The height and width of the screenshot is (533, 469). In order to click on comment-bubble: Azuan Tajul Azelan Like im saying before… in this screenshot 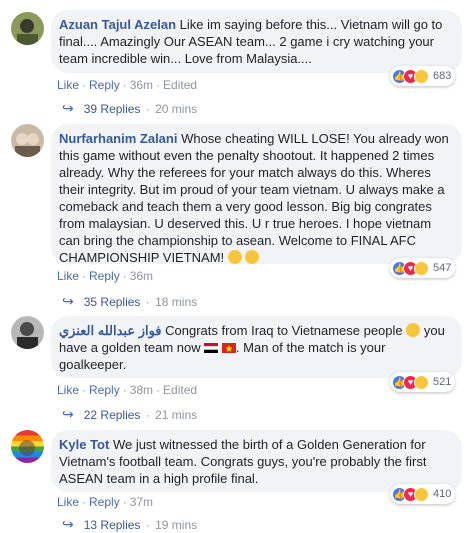, I will do `click(256, 41)`.